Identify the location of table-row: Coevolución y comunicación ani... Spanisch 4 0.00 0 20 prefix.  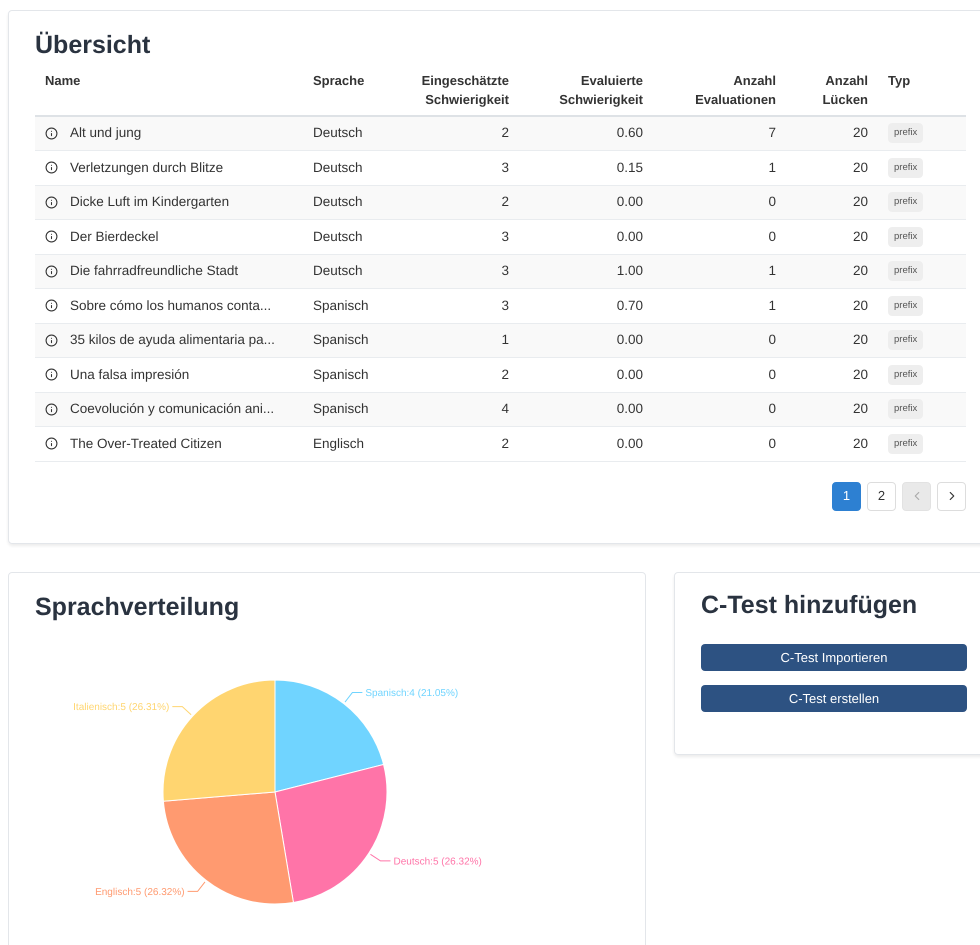
(500, 409).